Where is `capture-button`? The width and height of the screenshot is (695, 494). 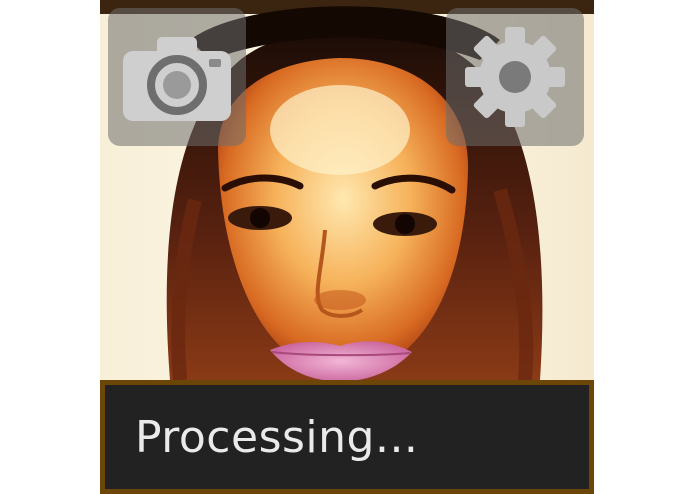
capture-button is located at coordinates (177, 77).